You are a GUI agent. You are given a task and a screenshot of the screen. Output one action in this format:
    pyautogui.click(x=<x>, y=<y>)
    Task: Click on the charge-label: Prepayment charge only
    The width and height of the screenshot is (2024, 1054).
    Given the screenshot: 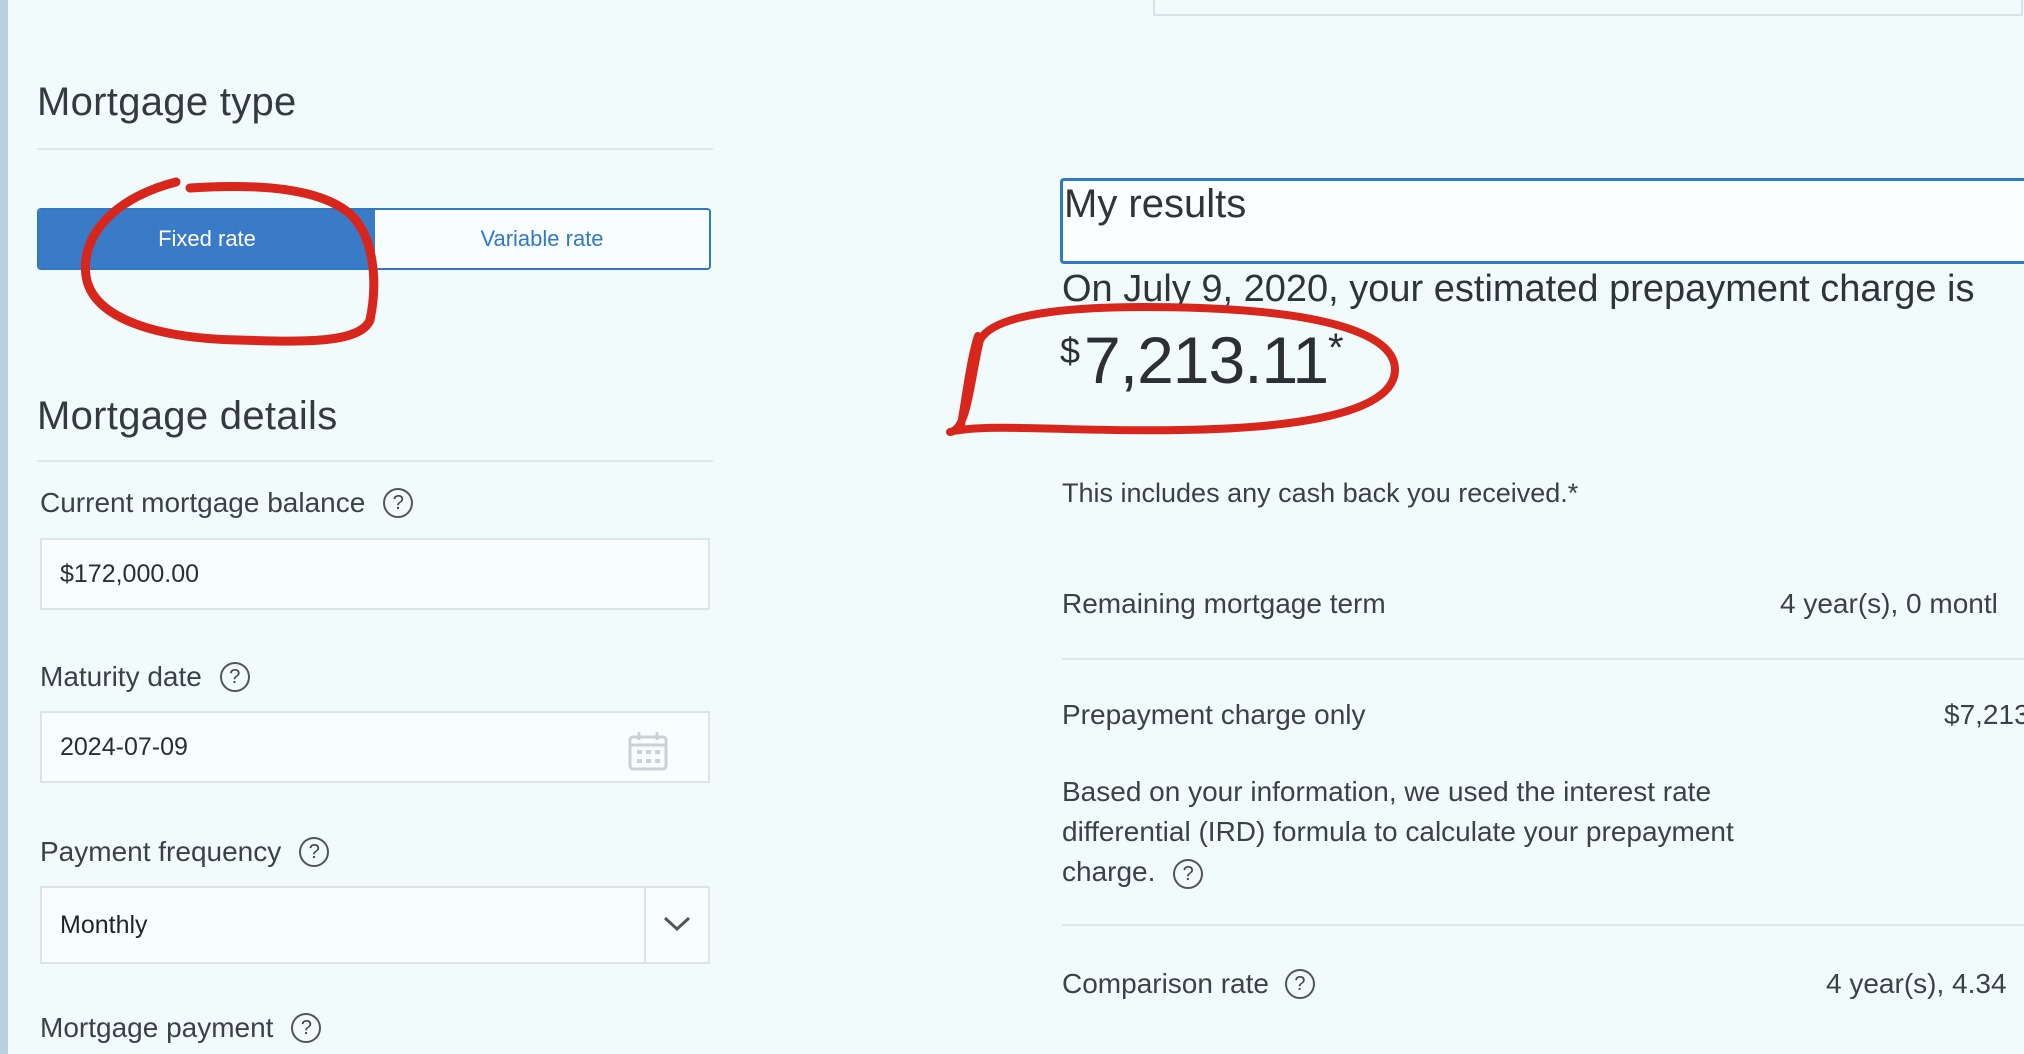 What is the action you would take?
    pyautogui.click(x=1214, y=715)
    